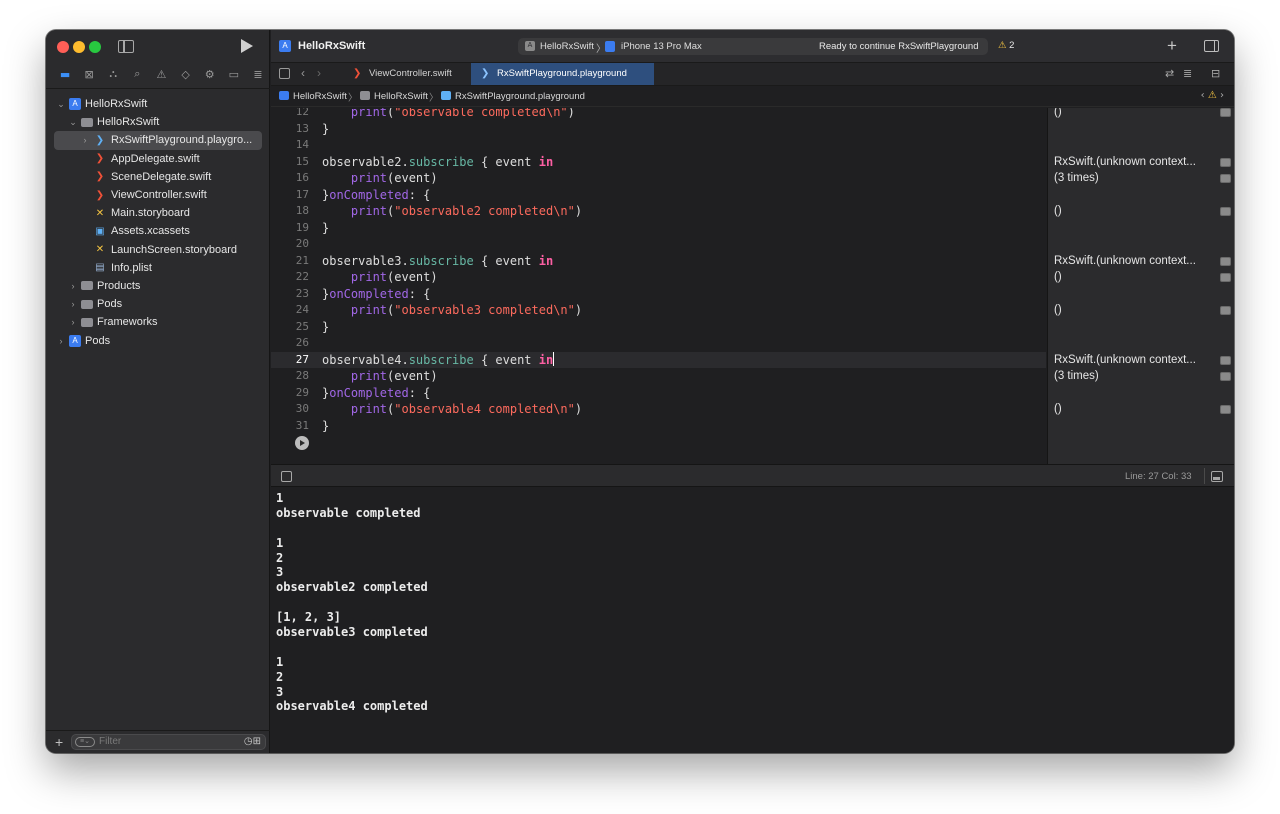 This screenshot has height=814, width=1280. What do you see at coordinates (290, 409) in the screenshot?
I see `line-number: 30` at bounding box center [290, 409].